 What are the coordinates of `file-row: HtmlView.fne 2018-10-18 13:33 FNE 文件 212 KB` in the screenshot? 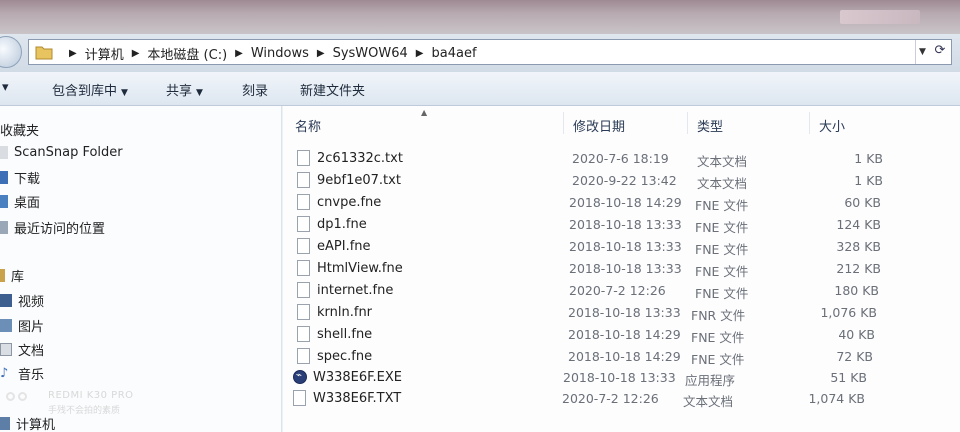 It's located at (621, 269).